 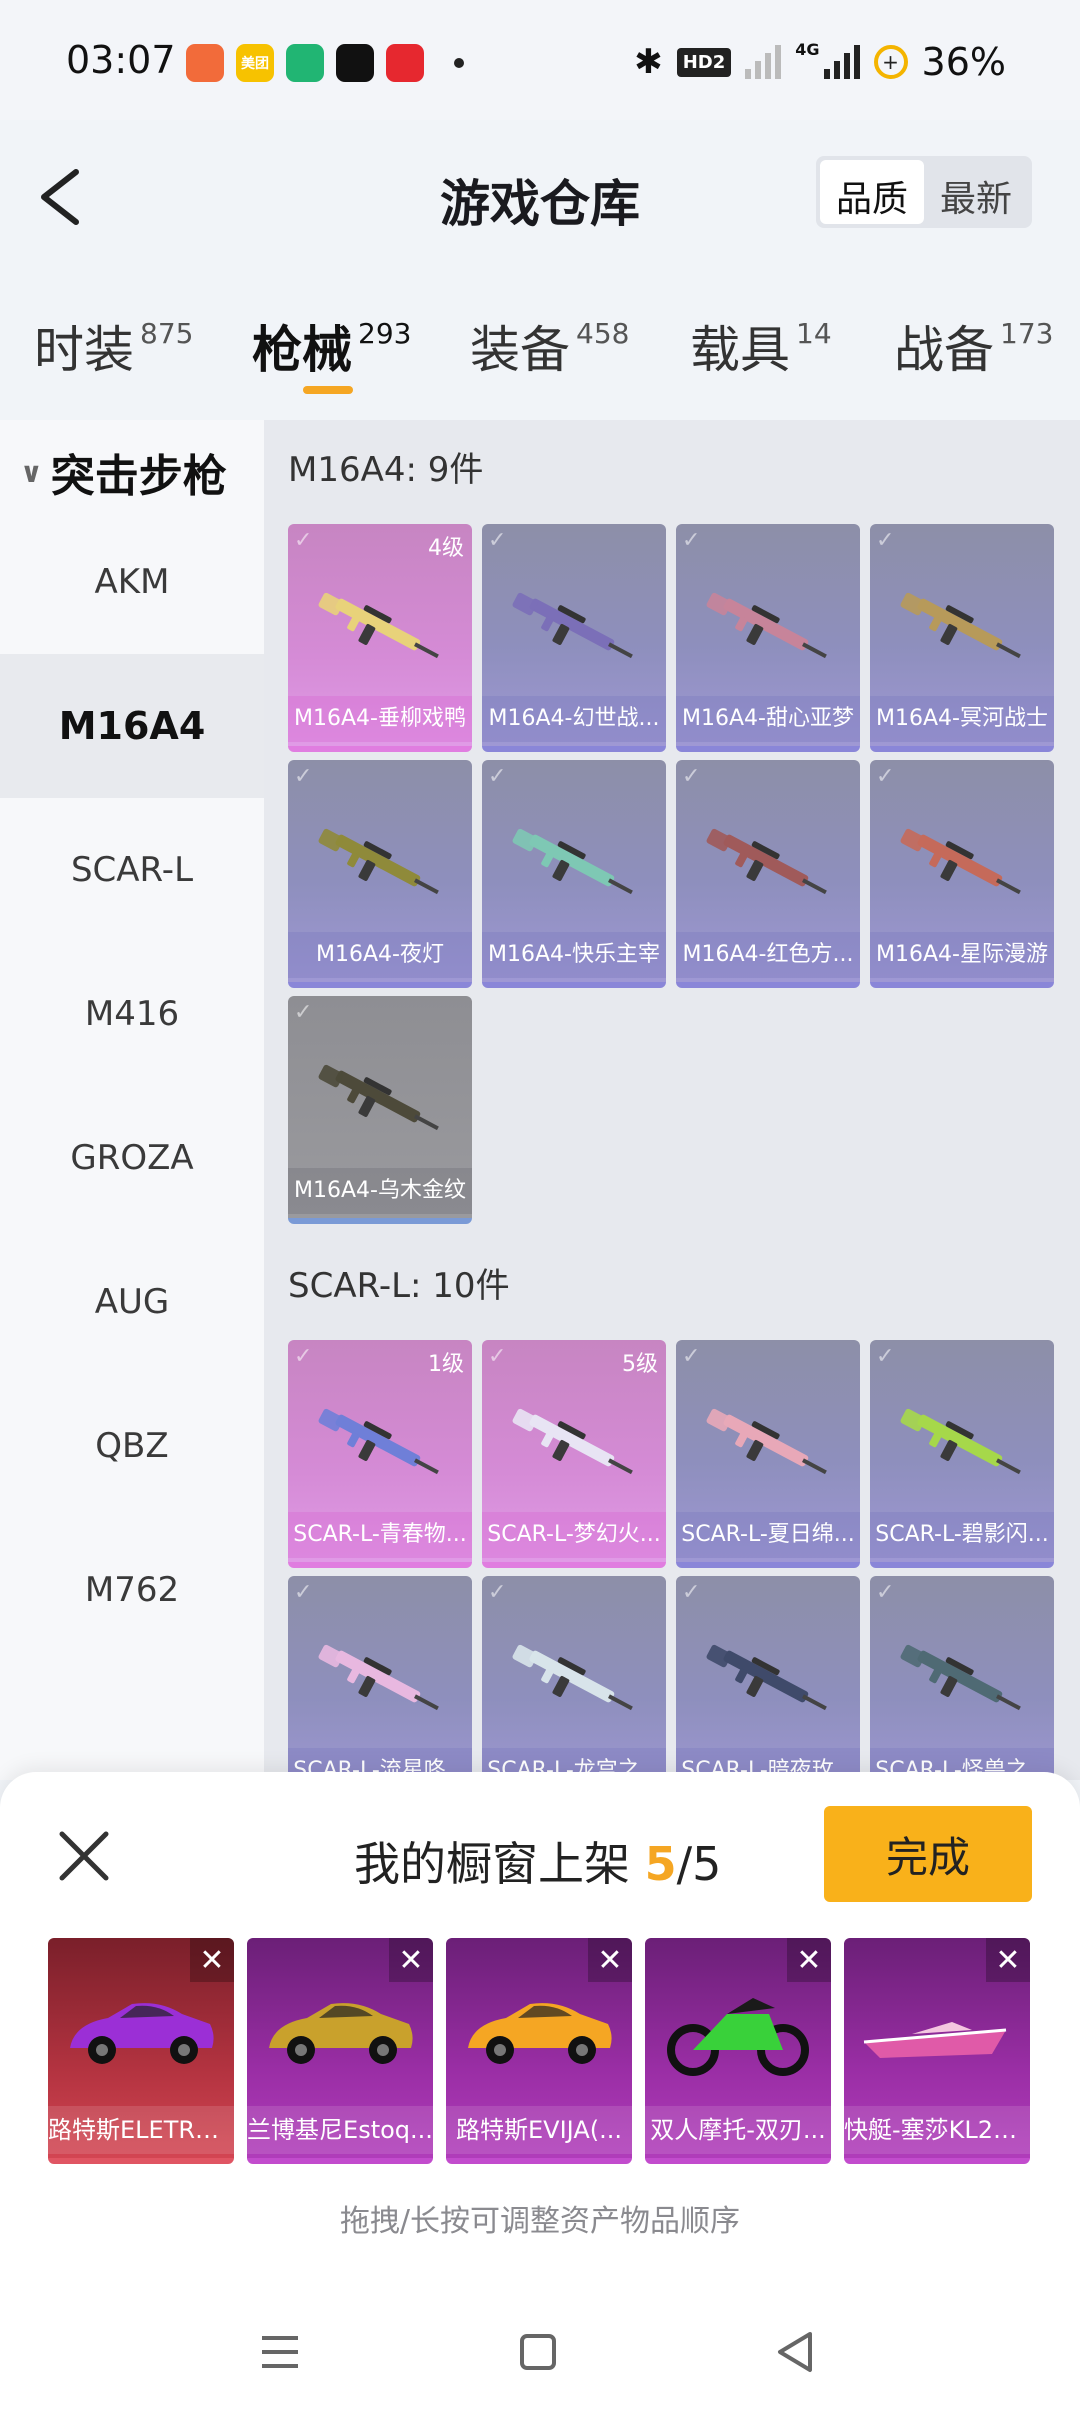 What do you see at coordinates (280, 2352) in the screenshot?
I see `menu-icon` at bounding box center [280, 2352].